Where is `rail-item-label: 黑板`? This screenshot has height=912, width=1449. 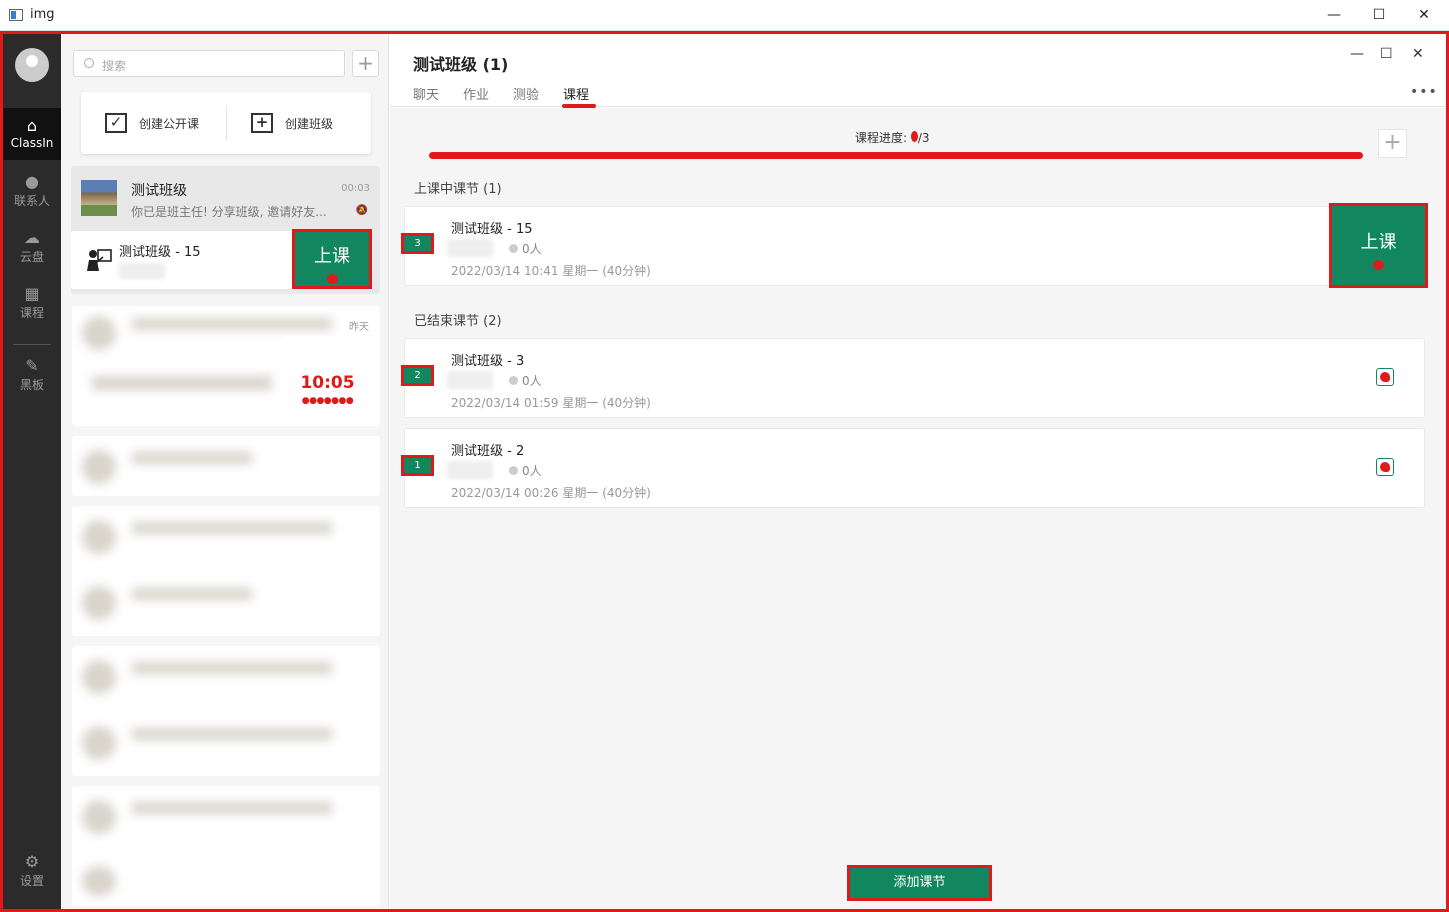
rail-item-label: 黑板 is located at coordinates (31, 385).